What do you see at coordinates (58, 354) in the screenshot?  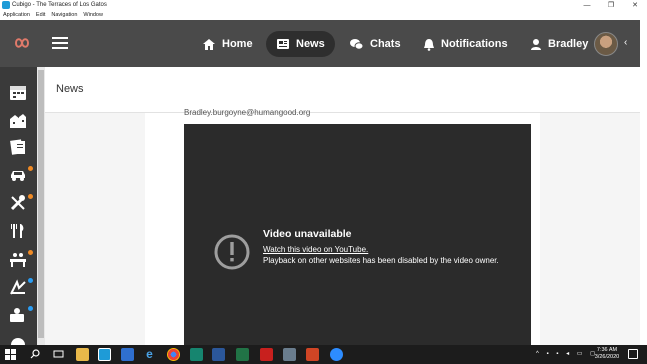 I see `task-view-icon` at bounding box center [58, 354].